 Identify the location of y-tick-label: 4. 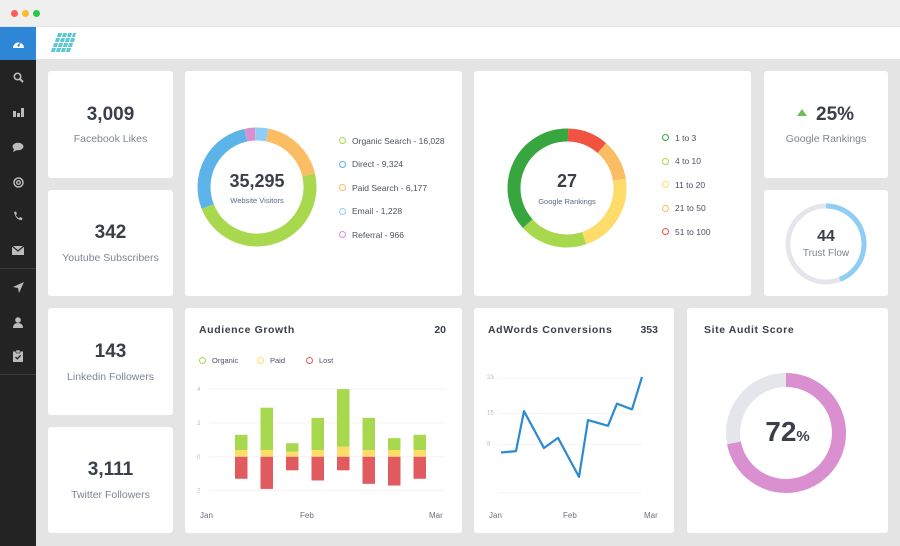
(199, 390).